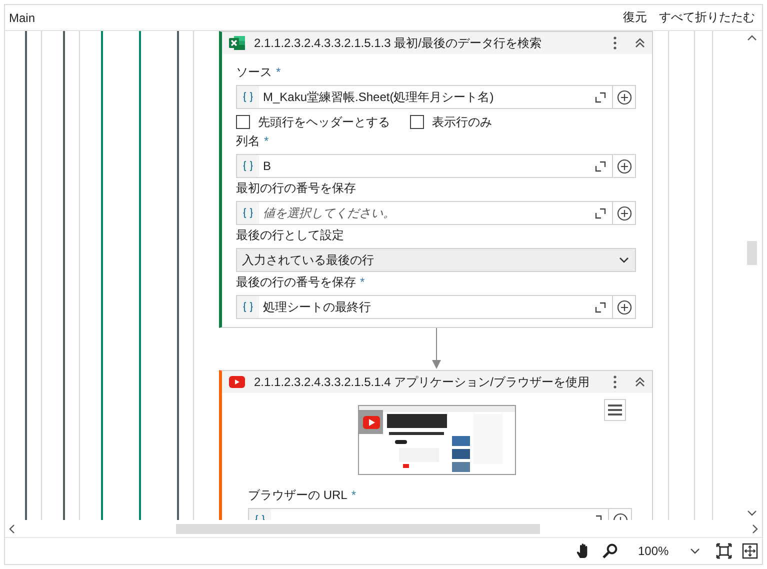 The image size is (767, 569). What do you see at coordinates (752, 38) in the screenshot?
I see `scroll-up-button` at bounding box center [752, 38].